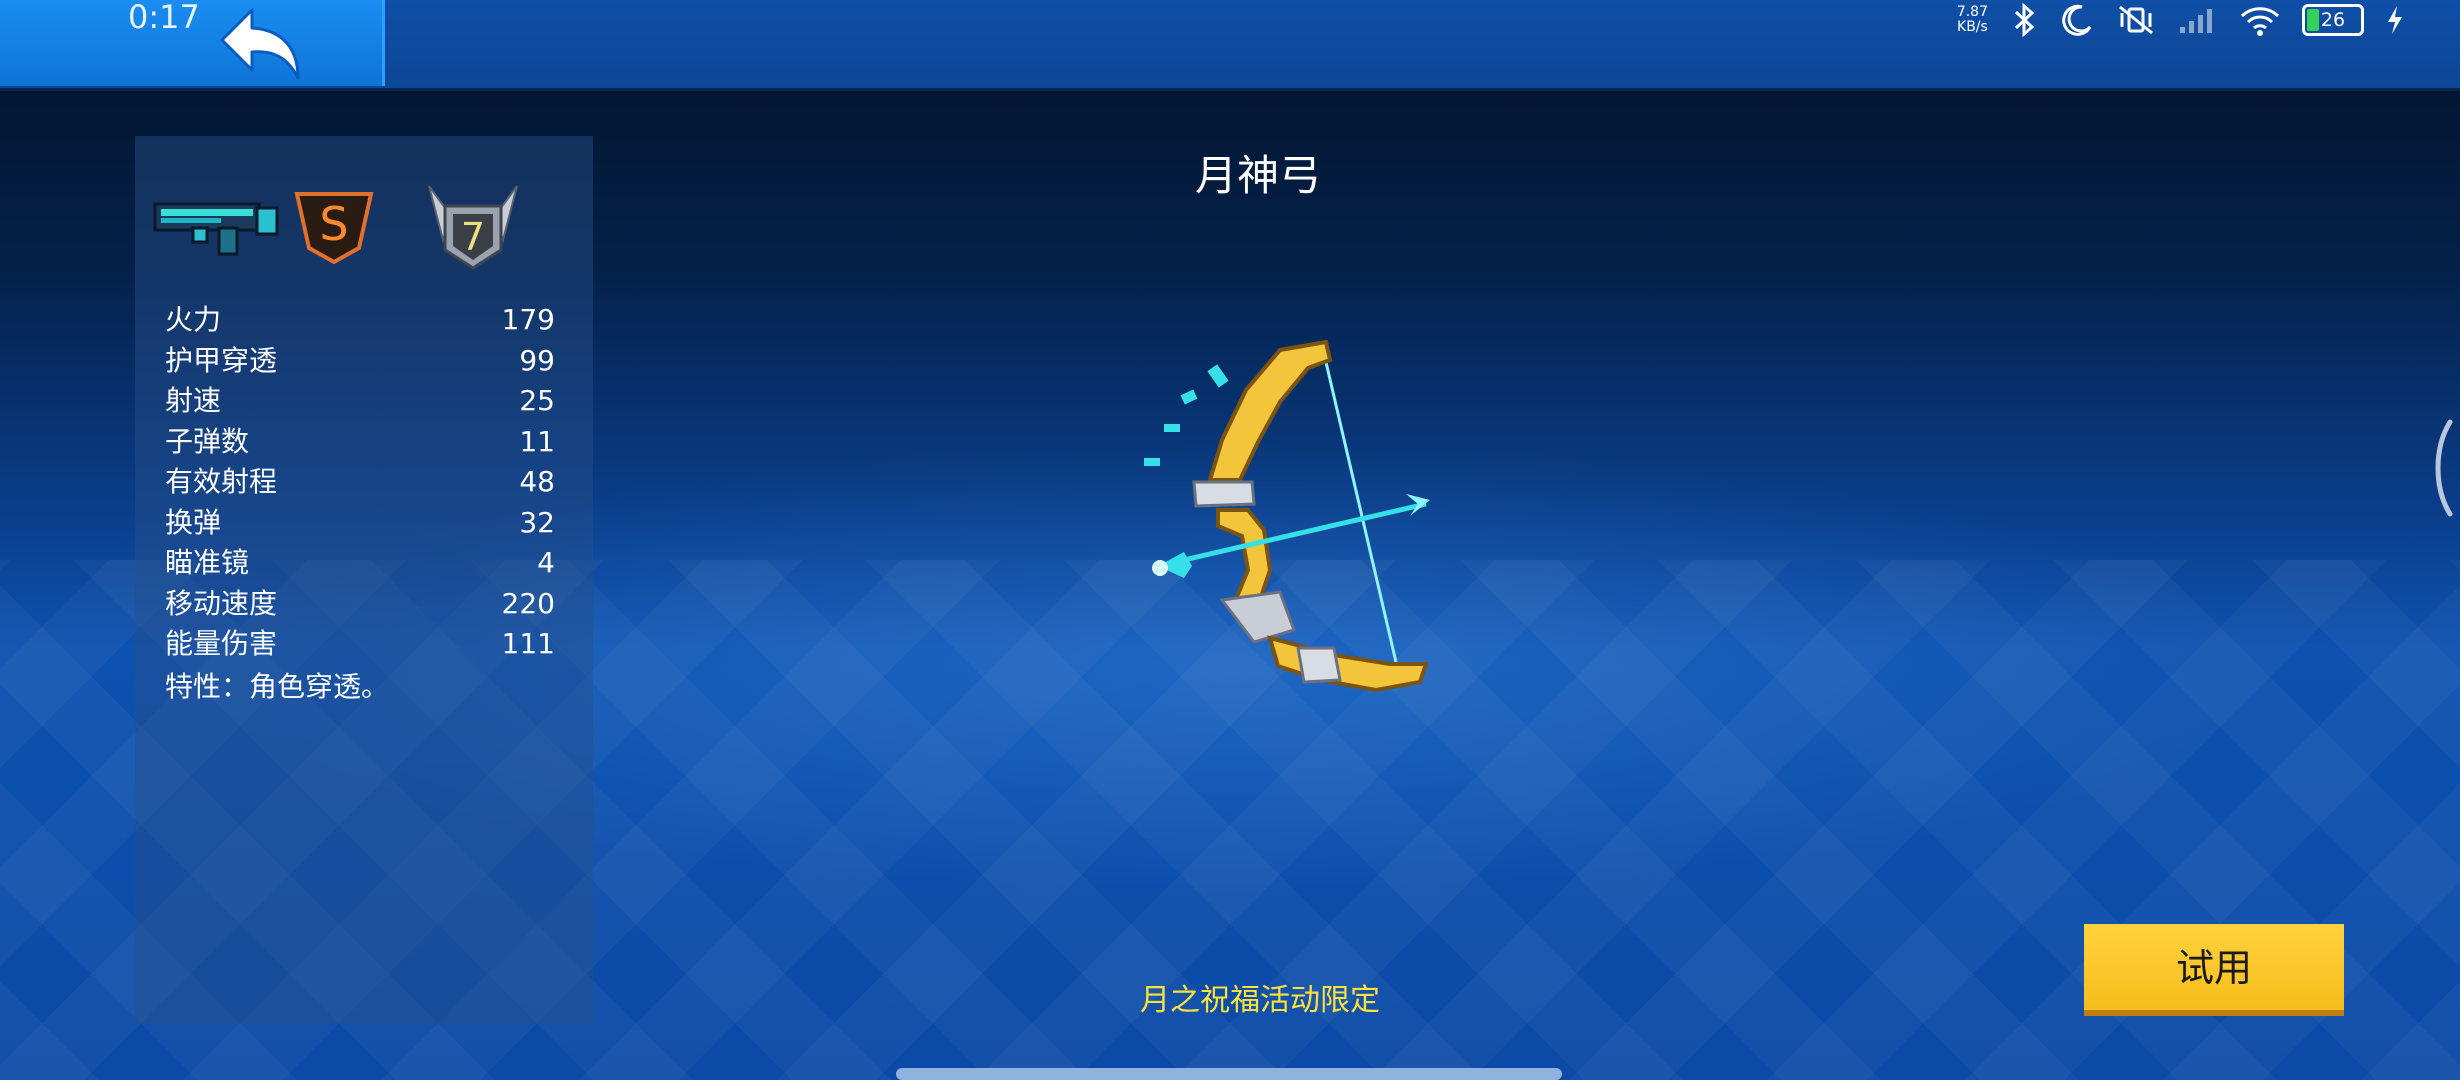  Describe the element at coordinates (473, 237) in the screenshot. I see `level-badge-text: 7` at that location.